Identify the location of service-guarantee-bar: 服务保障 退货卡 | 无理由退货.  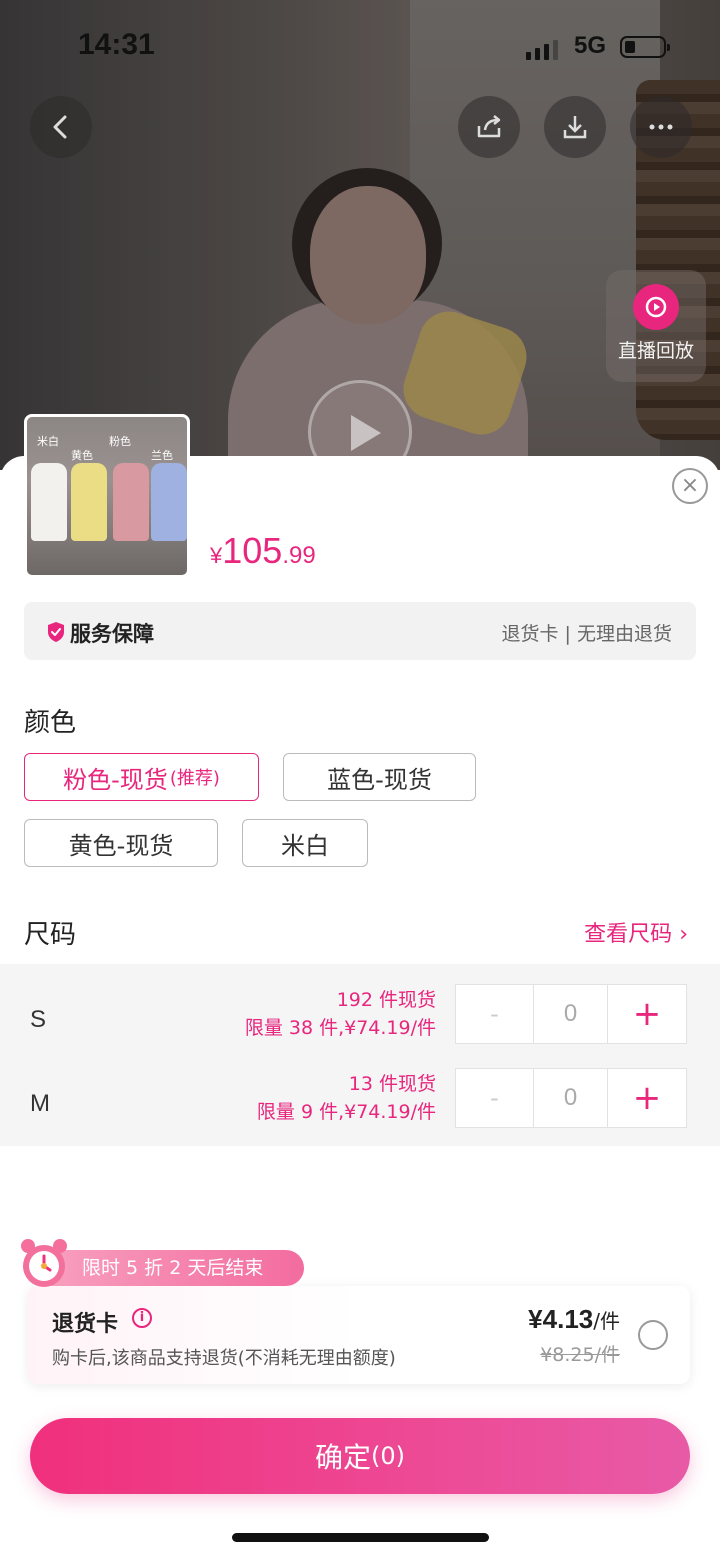
(360, 631).